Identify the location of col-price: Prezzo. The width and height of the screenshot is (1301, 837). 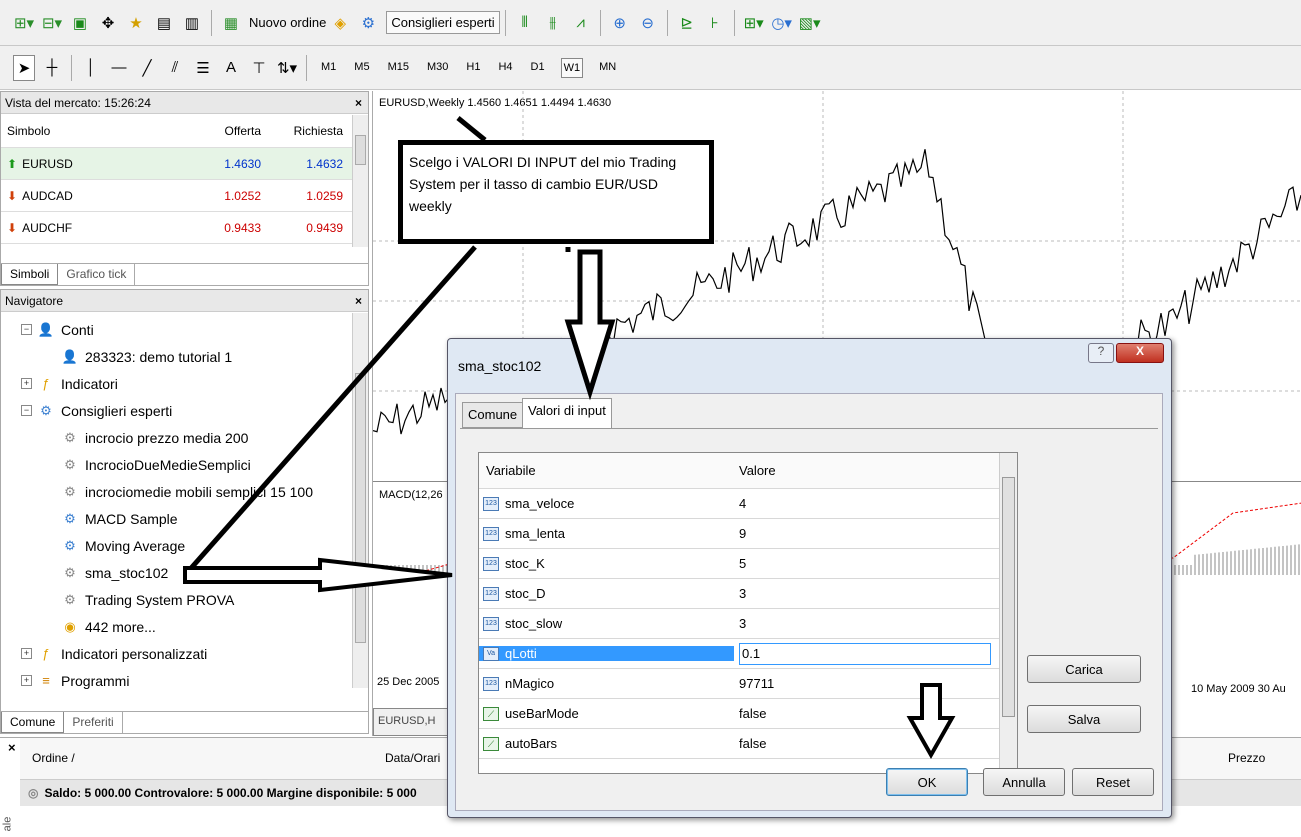
(1246, 758).